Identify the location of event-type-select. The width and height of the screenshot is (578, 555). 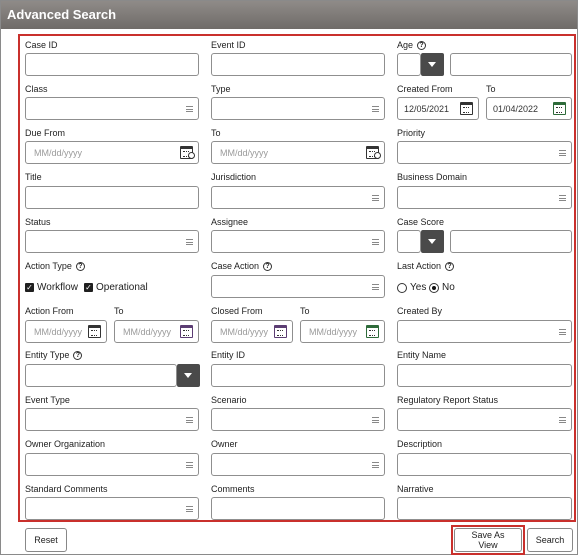
(112, 419).